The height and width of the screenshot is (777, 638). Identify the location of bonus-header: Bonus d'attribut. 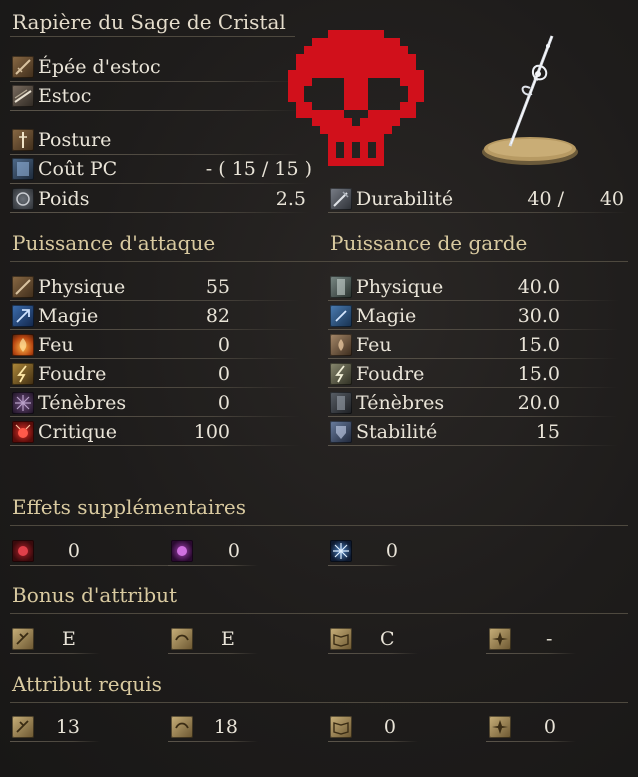
(95, 595).